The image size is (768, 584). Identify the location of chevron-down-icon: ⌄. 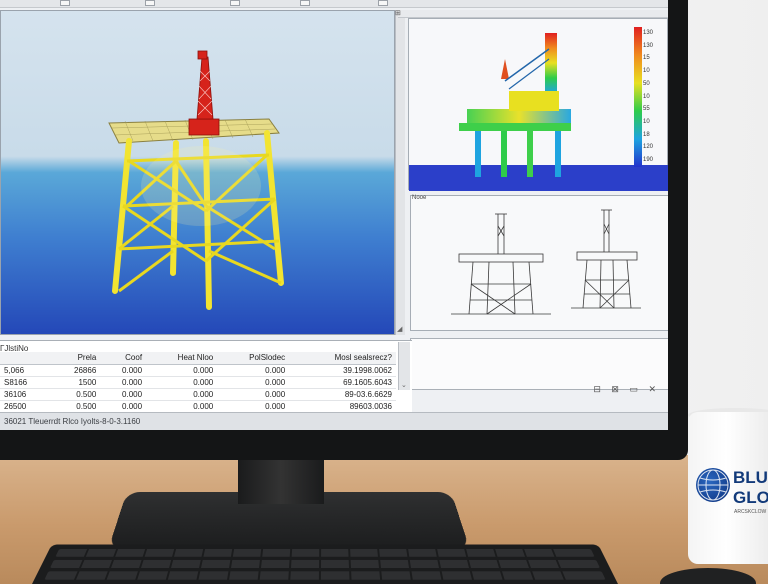
(404, 385).